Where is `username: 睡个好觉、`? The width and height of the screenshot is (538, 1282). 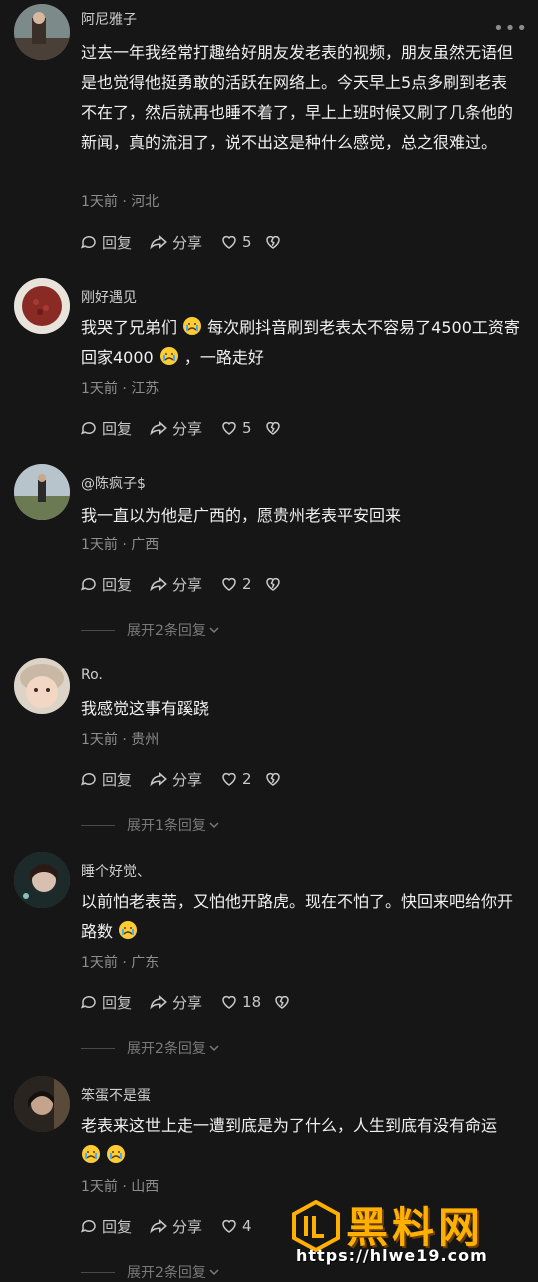
username: 睡个好觉、 is located at coordinates (116, 871).